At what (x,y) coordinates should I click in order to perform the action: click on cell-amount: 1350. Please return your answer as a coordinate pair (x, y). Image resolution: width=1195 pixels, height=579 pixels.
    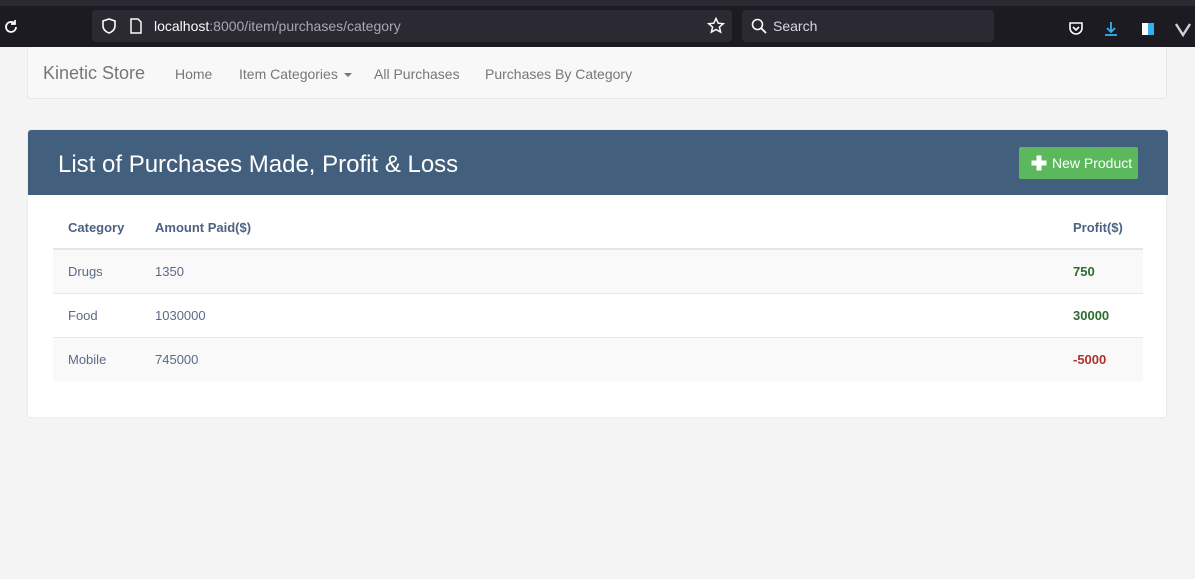
    Looking at the image, I should click on (599, 271).